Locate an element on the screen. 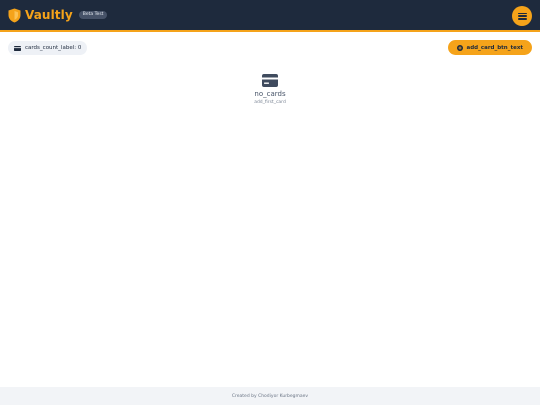 The image size is (540, 405). cards-count-value: 0 is located at coordinates (79, 48).